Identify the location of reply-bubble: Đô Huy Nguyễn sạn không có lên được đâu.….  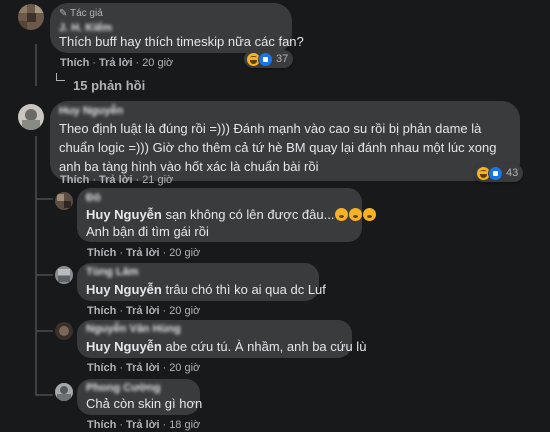
(227, 215).